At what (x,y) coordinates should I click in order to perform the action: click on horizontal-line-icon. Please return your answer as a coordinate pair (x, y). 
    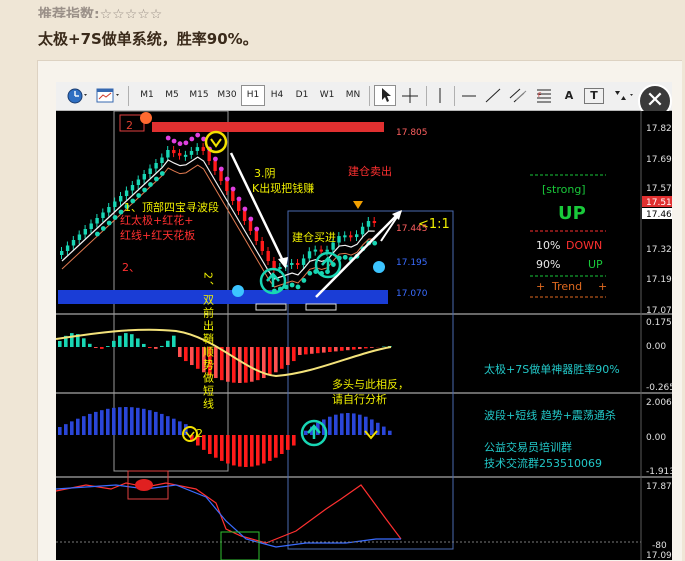
    Looking at the image, I should click on (469, 95).